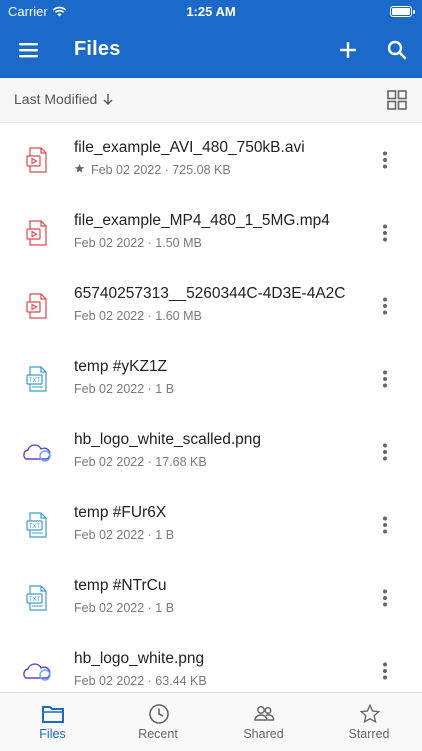 The height and width of the screenshot is (751, 422). Describe the element at coordinates (189, 147) in the screenshot. I see `file-name: file_example_AVI_480_750kB.avi` at that location.